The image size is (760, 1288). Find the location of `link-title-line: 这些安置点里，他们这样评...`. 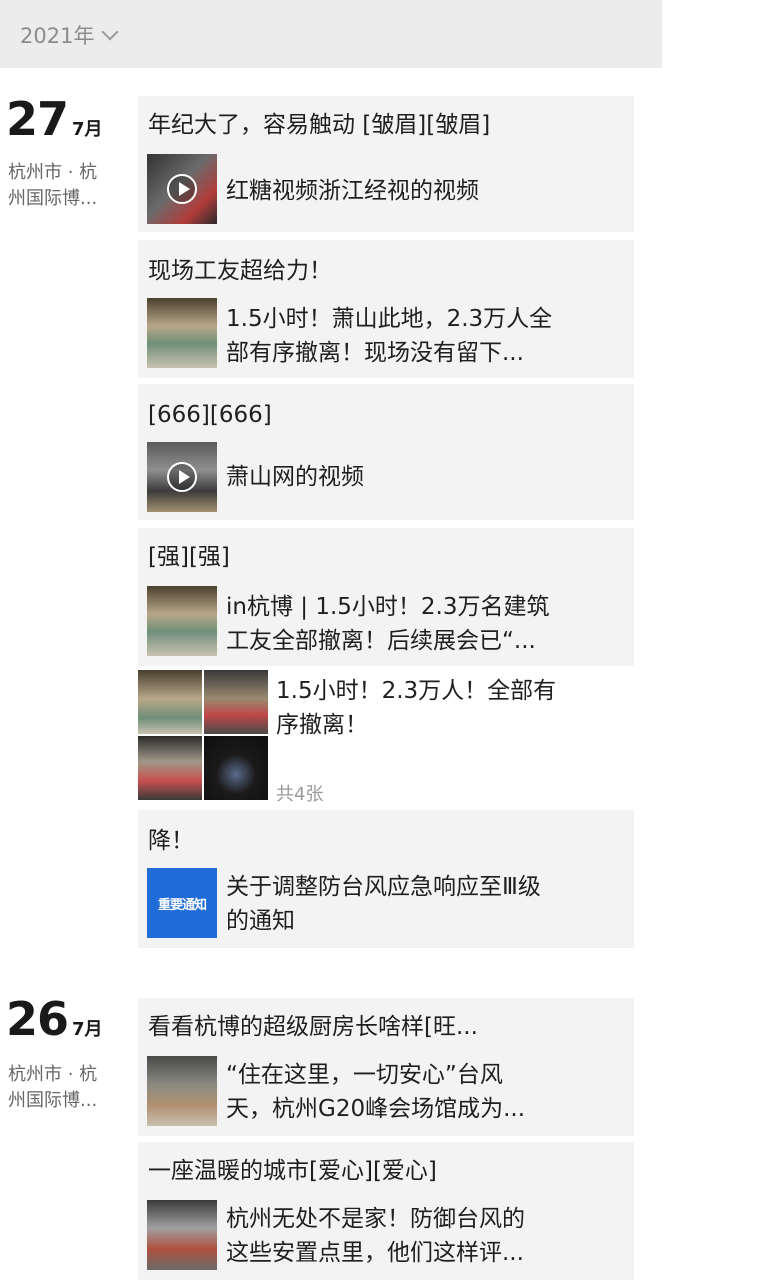

link-title-line: 这些安置点里，他们这样评... is located at coordinates (375, 1253).